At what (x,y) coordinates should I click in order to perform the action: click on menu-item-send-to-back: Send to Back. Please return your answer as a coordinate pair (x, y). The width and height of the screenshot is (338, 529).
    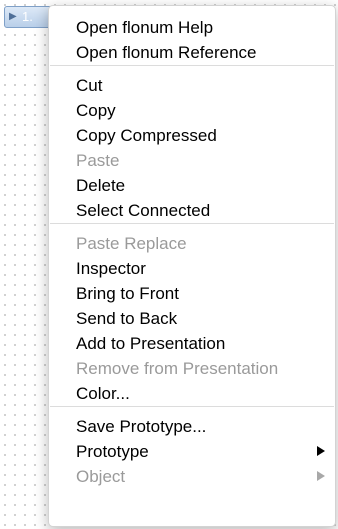
    Looking at the image, I should click on (192, 317).